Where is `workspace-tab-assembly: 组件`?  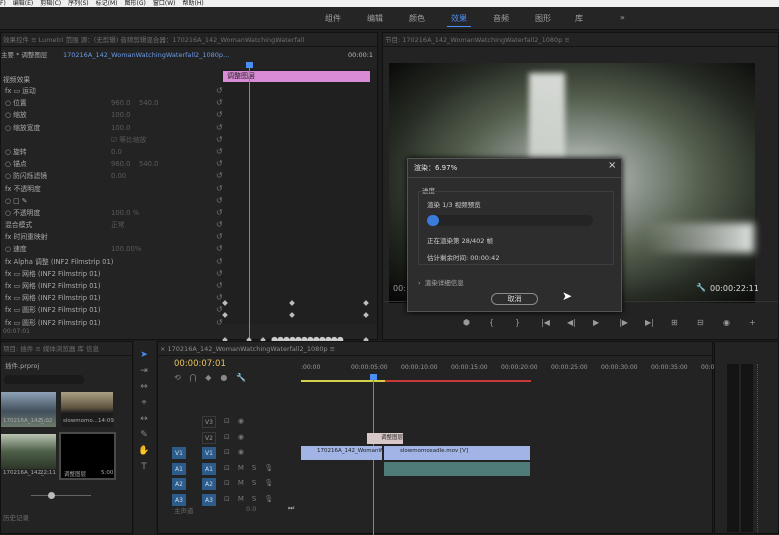
workspace-tab-assembly: 组件 is located at coordinates (333, 18).